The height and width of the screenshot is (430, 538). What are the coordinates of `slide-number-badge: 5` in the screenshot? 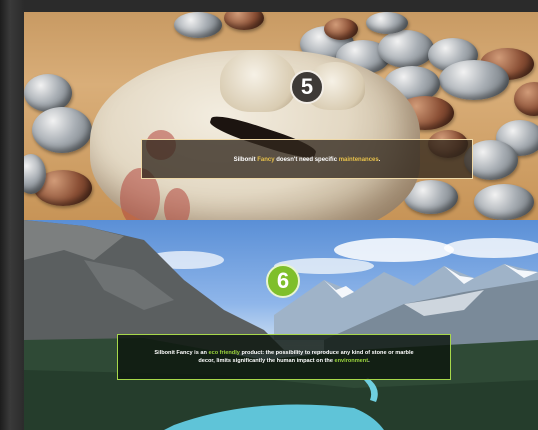 It's located at (307, 87).